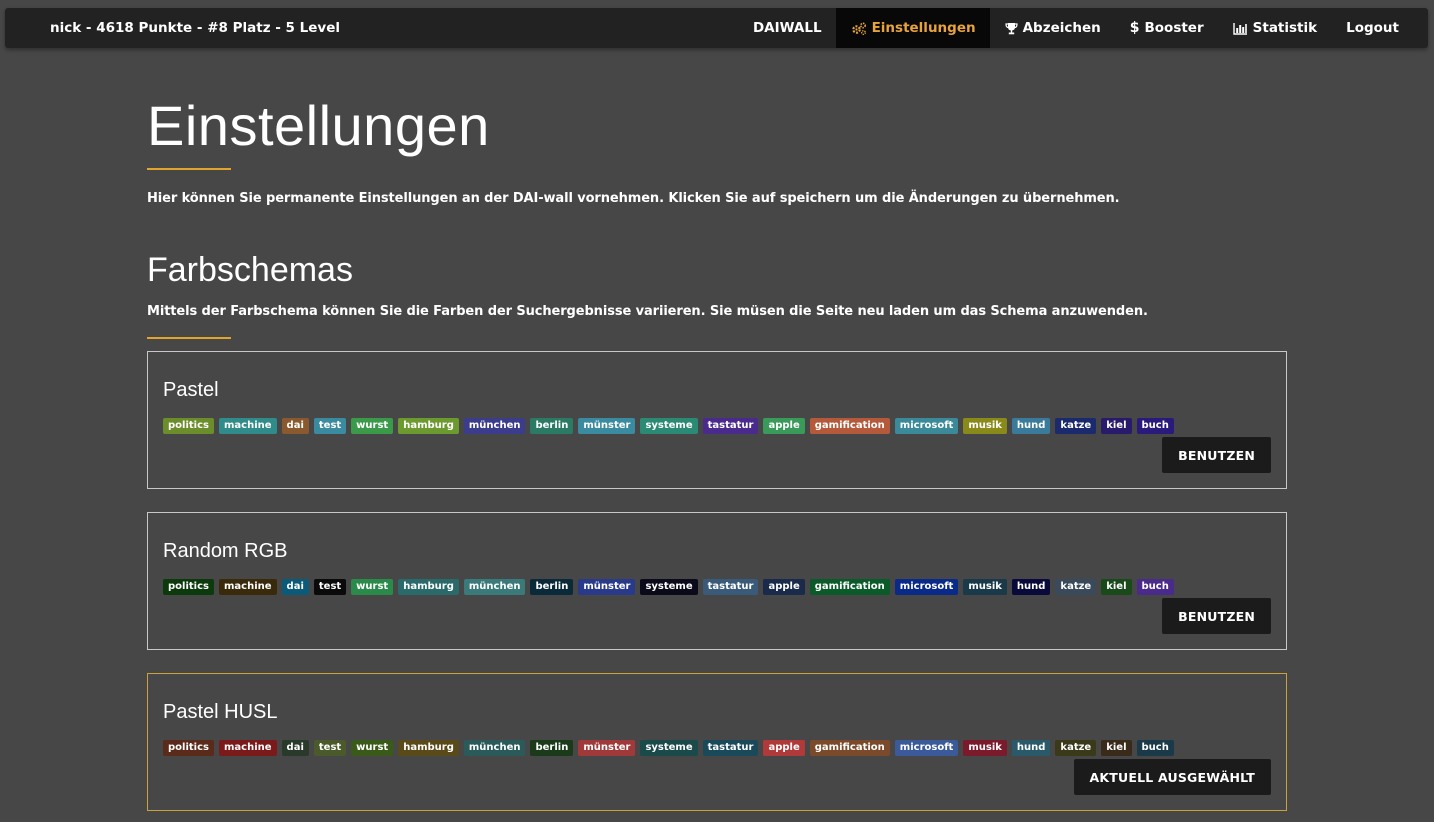 The image size is (1434, 822). I want to click on nav-logout: Logout, so click(1380, 28).